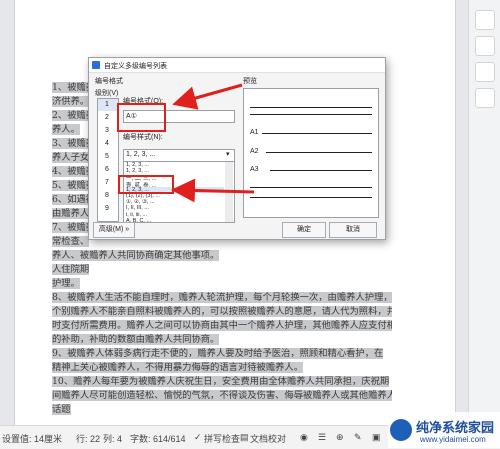 The height and width of the screenshot is (449, 500). I want to click on level-list: 1 2 3 4 5 6 7 8 9, so click(108, 160).